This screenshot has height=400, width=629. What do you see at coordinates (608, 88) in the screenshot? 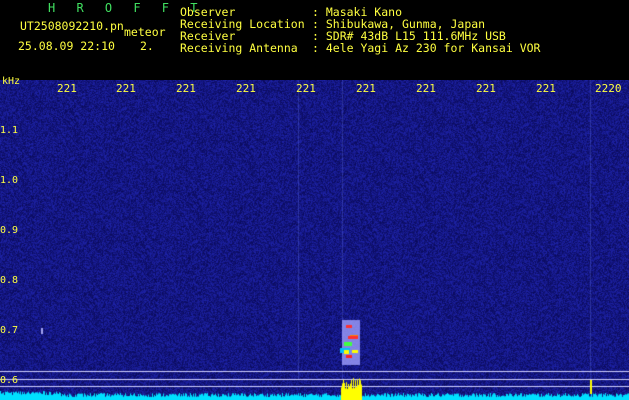
I see `x-tick-label: 2220` at bounding box center [608, 88].